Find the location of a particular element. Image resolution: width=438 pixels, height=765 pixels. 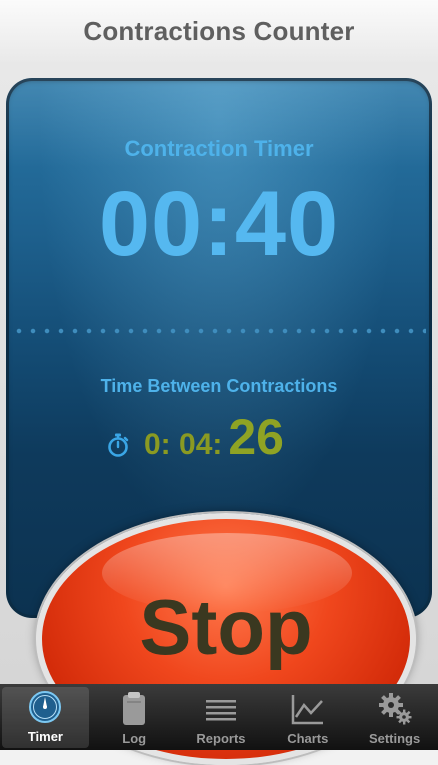

tab-settings: Settings is located at coordinates (394, 717).